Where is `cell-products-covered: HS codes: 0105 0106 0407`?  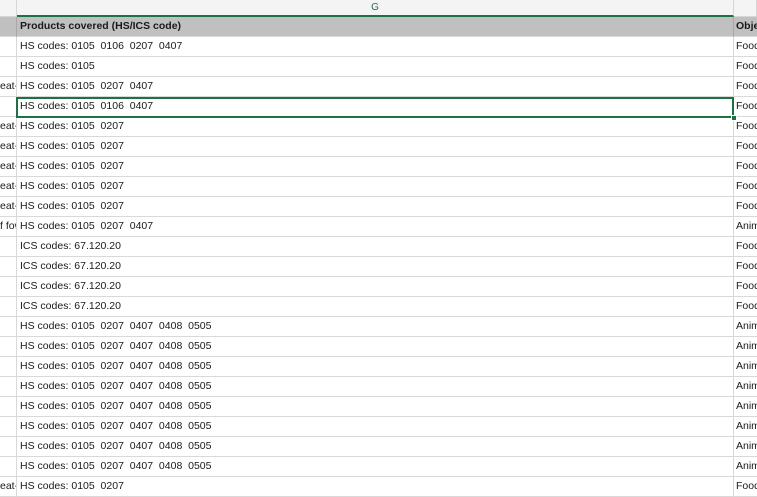 cell-products-covered: HS codes: 0105 0106 0407 is located at coordinates (375, 107).